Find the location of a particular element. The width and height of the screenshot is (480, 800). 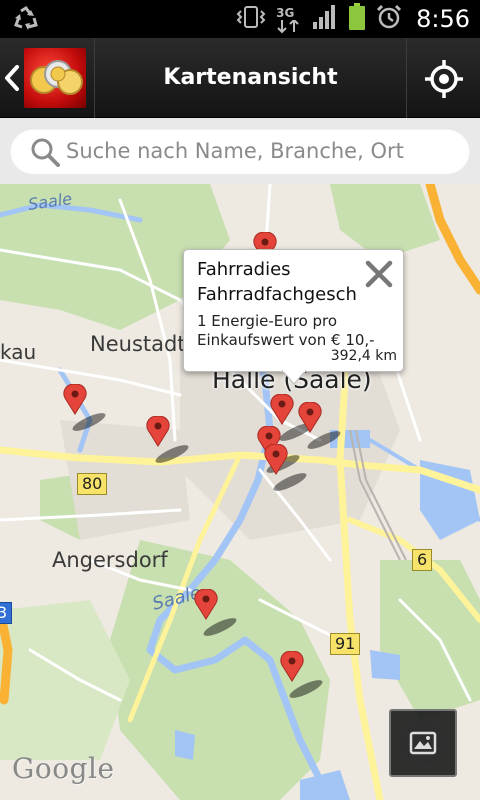

signal-icon is located at coordinates (325, 19).